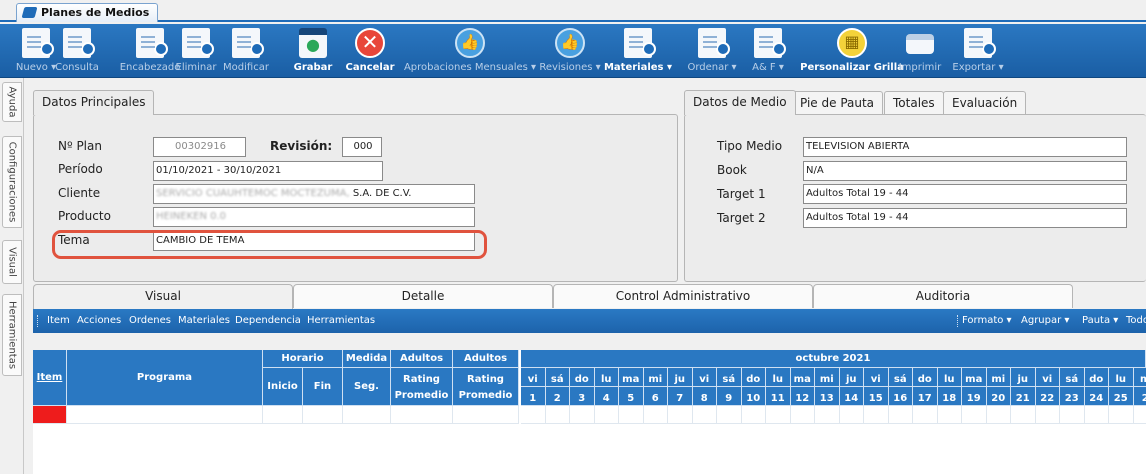 The image size is (1146, 474). What do you see at coordinates (163, 296) in the screenshot?
I see `tab-visual: Visual` at bounding box center [163, 296].